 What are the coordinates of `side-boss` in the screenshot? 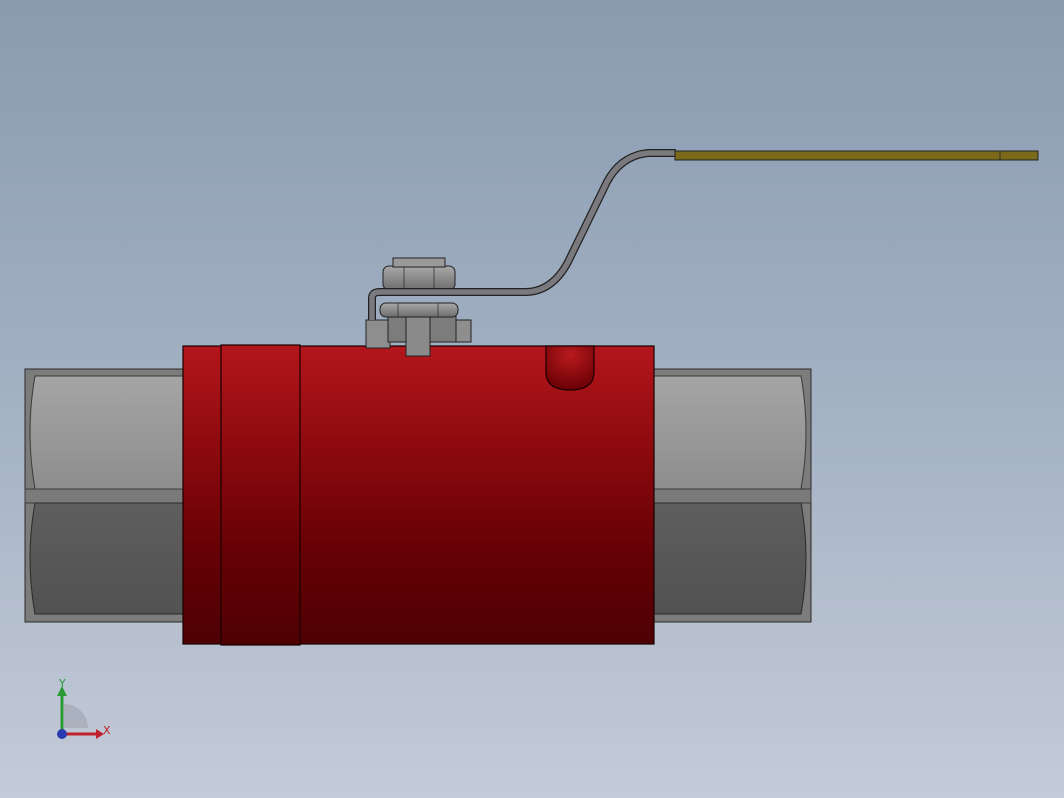 It's located at (570, 368).